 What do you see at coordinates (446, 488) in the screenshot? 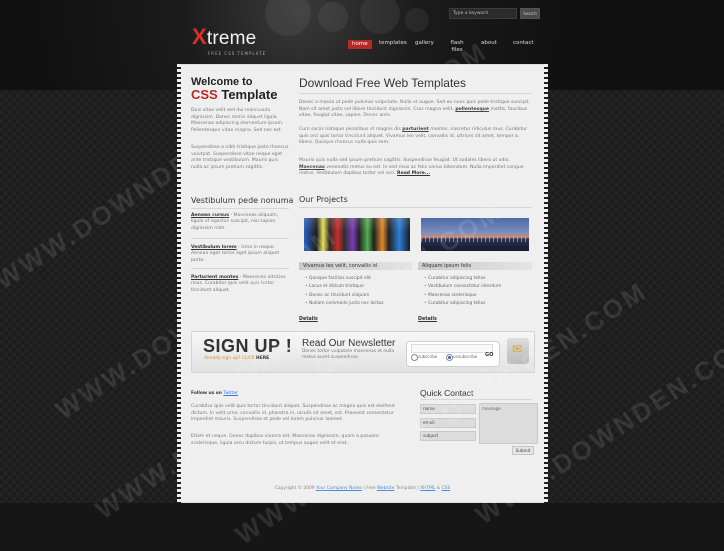
I see `footer-css-link: CSS` at bounding box center [446, 488].